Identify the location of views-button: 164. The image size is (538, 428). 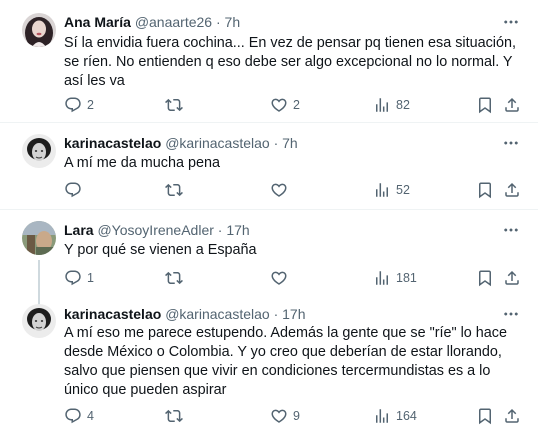
(395, 416).